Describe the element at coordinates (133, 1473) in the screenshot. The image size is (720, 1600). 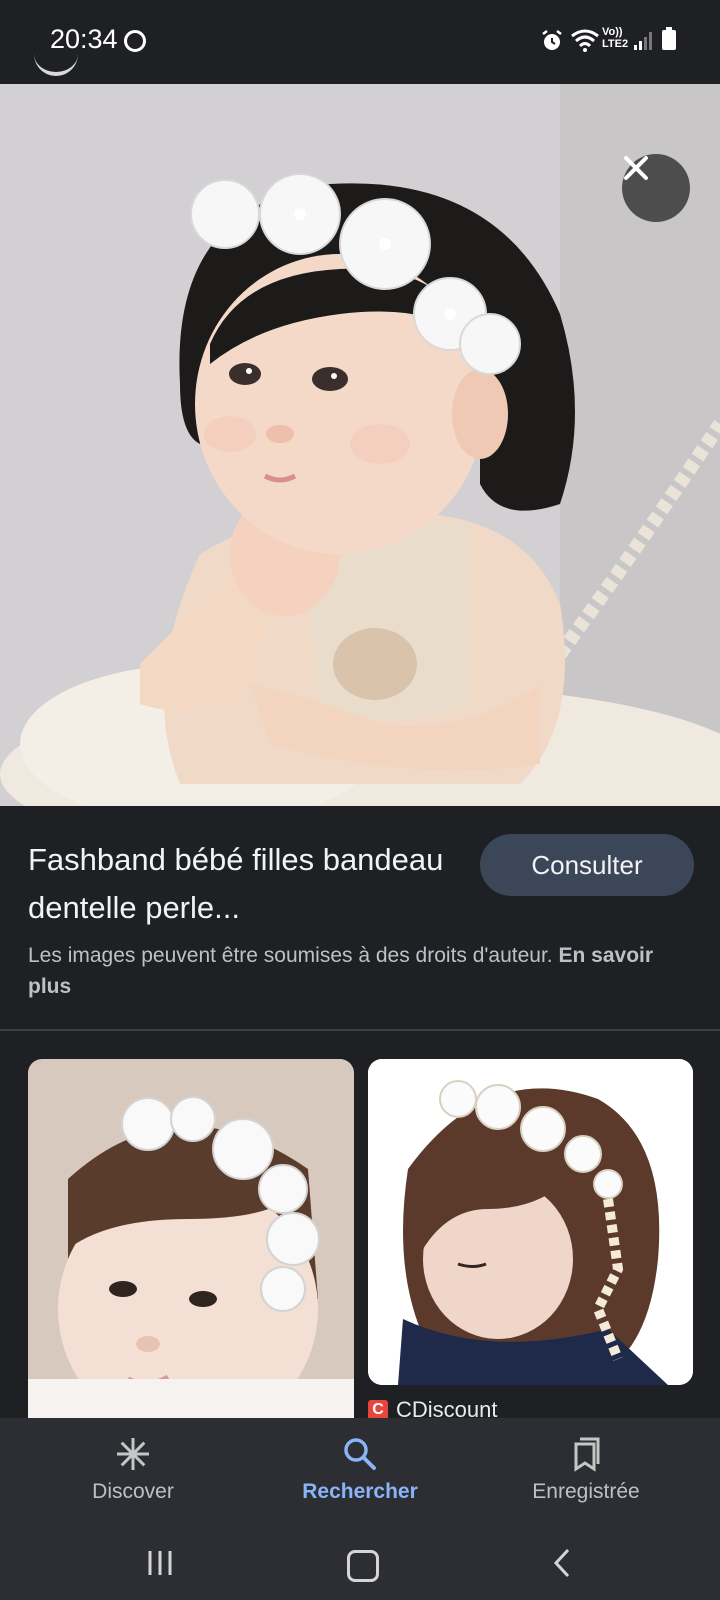
I see `nav-discover: Discover` at that location.